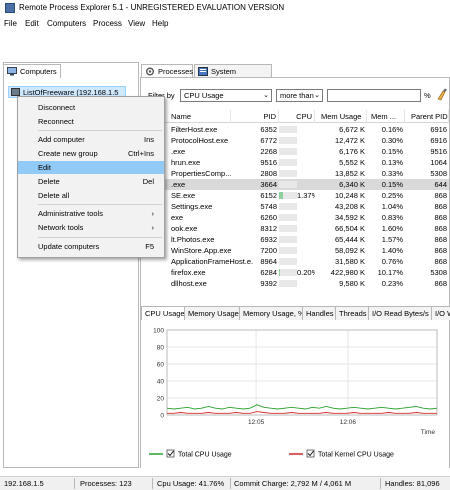  I want to click on system-info-icon, so click(203, 71).